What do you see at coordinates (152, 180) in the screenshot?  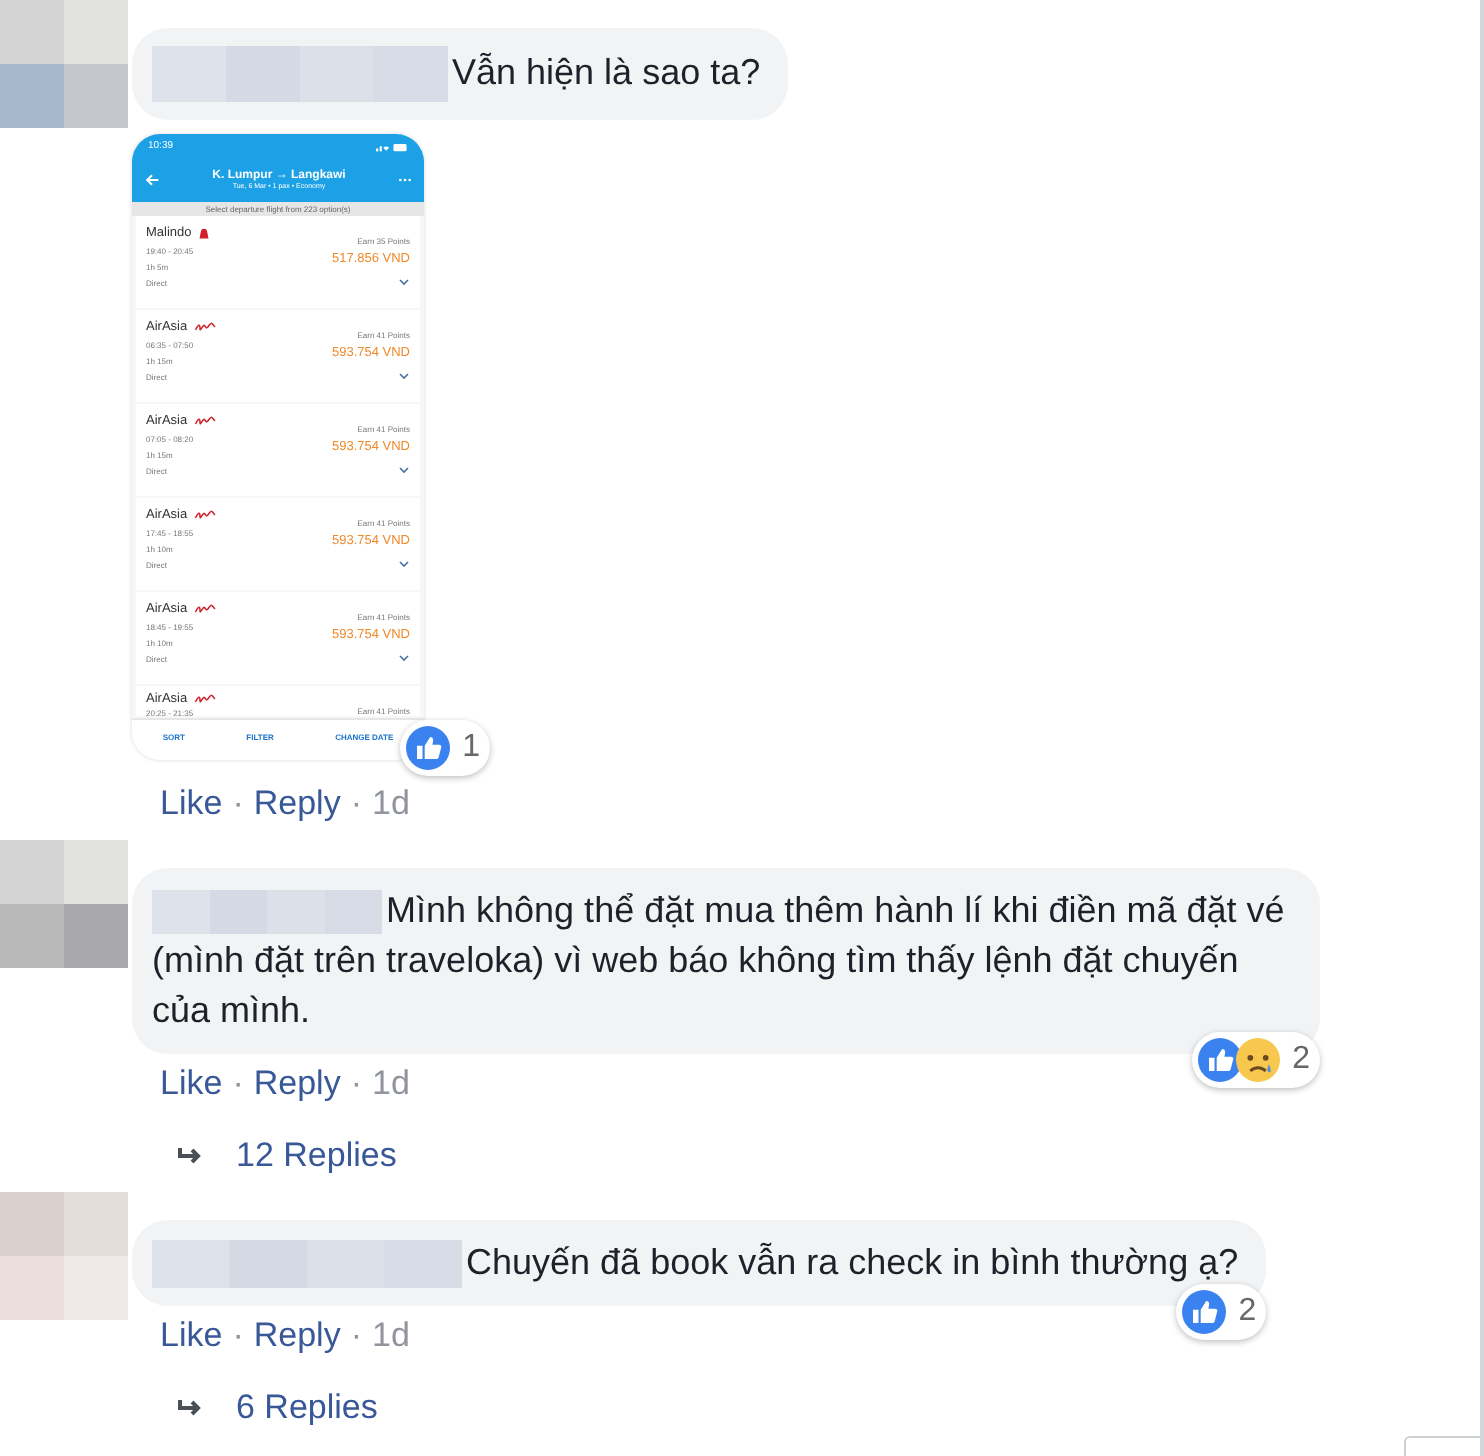 I see `back-arrow-icon` at bounding box center [152, 180].